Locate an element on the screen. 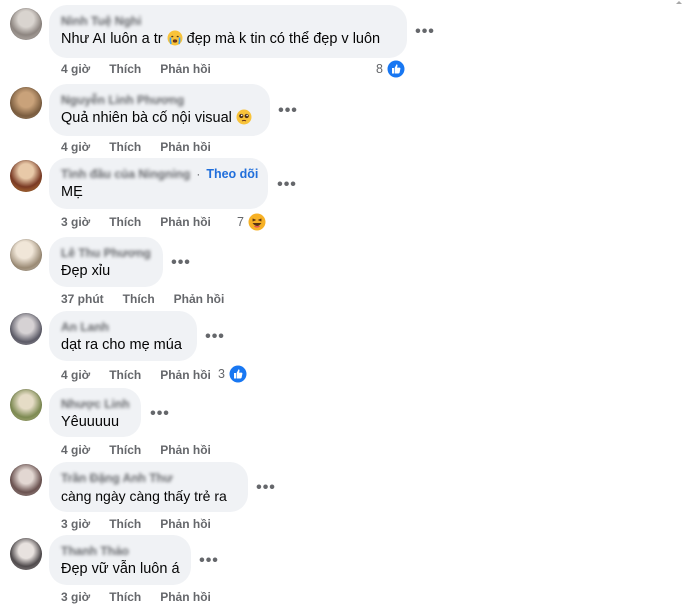  comment-text: Yêuuuuu is located at coordinates (90, 422).